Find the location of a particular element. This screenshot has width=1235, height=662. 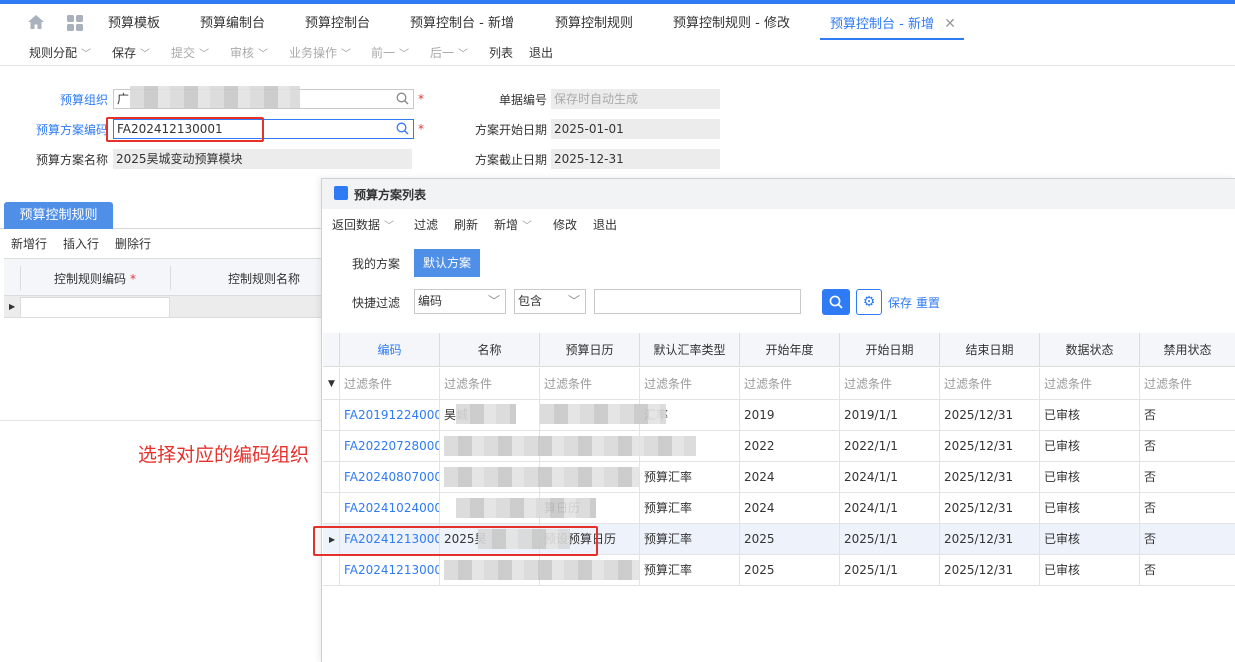

reset-filter-link: 重置 is located at coordinates (928, 302).